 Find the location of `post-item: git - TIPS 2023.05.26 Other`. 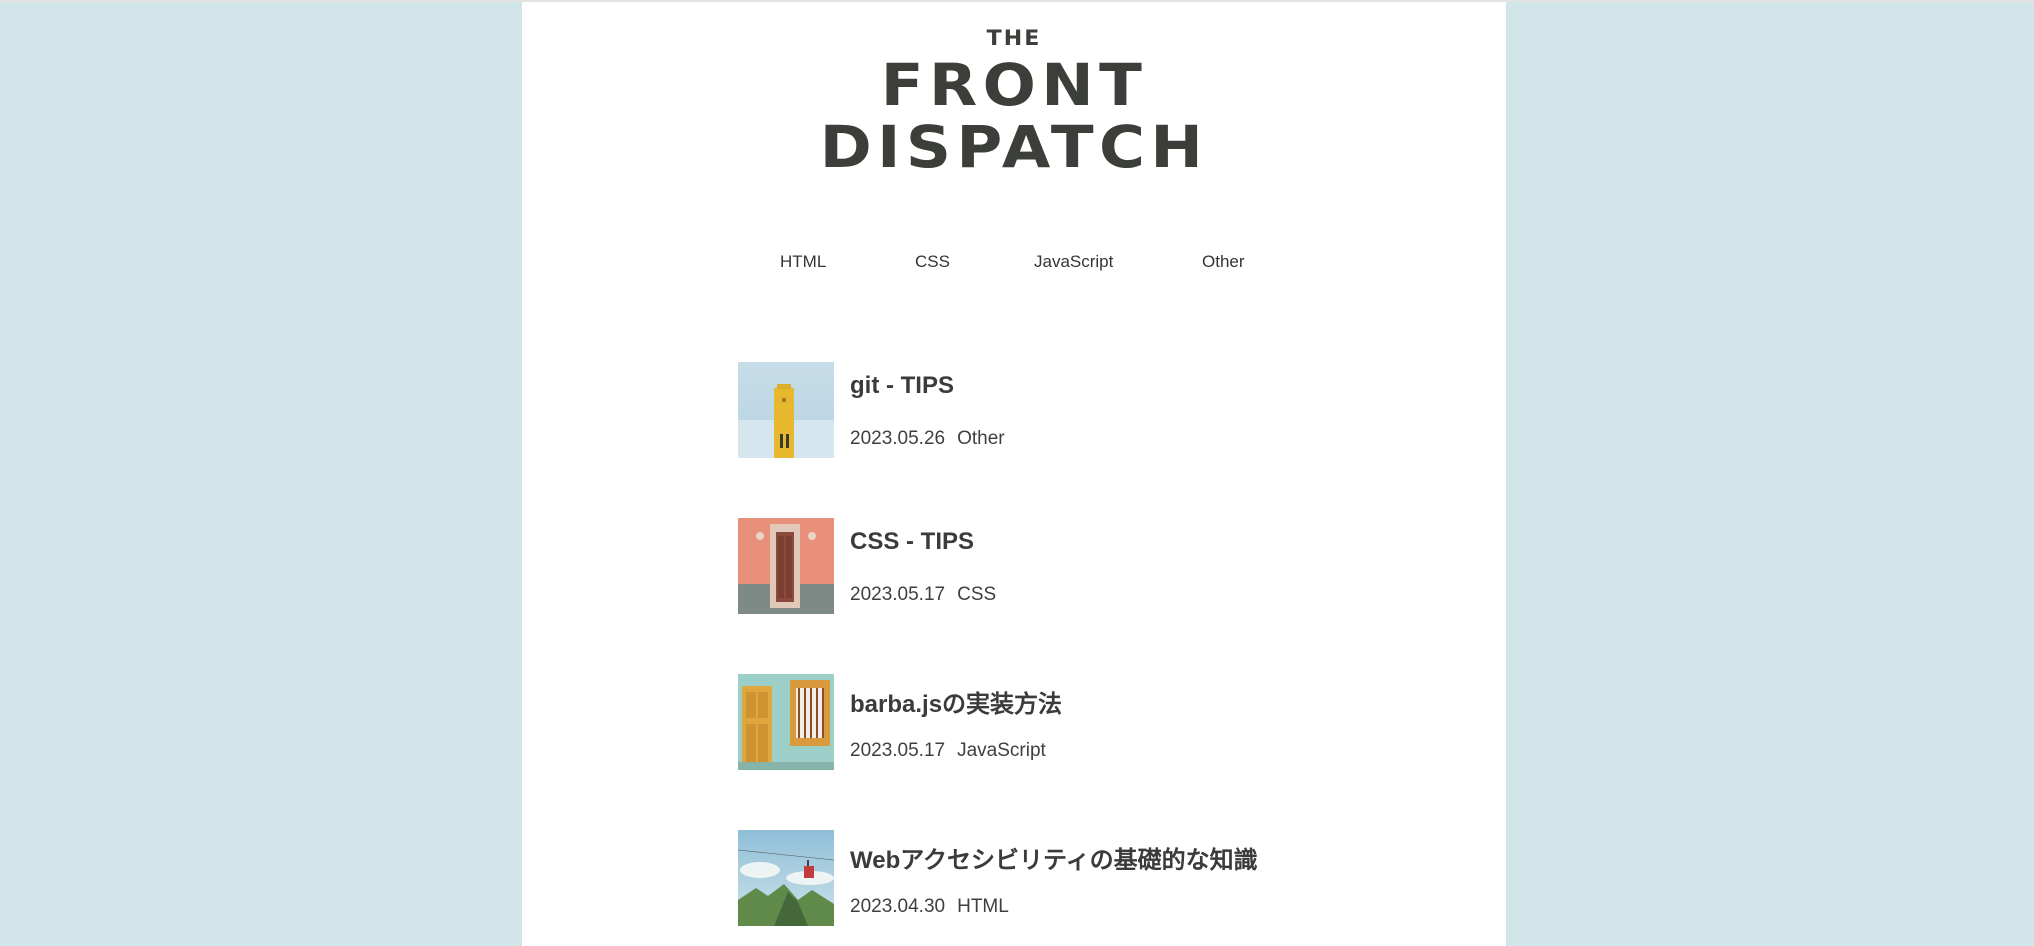

post-item: git - TIPS 2023.05.26 Other is located at coordinates (1018, 410).